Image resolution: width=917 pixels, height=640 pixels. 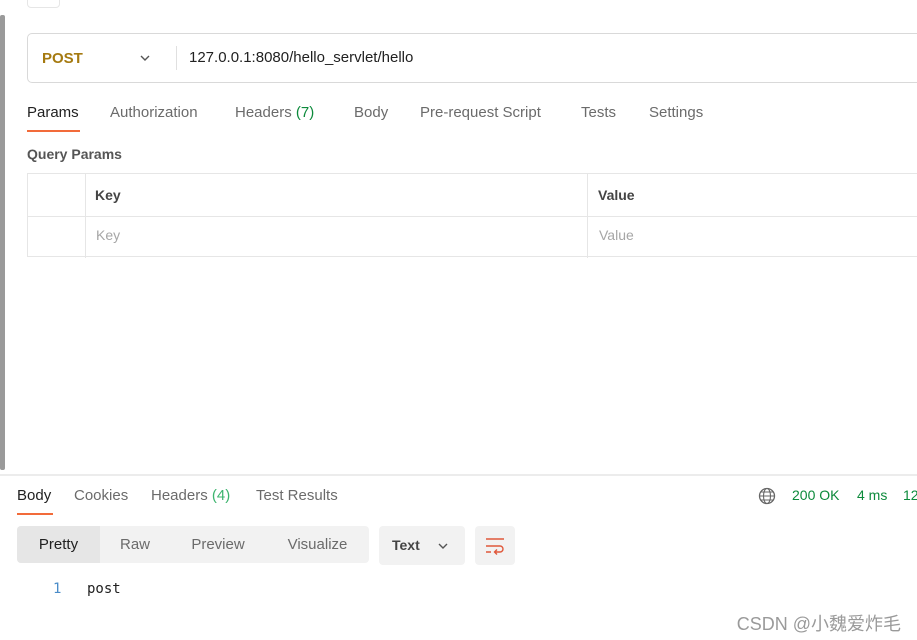 I want to click on globe-icon, so click(x=767, y=496).